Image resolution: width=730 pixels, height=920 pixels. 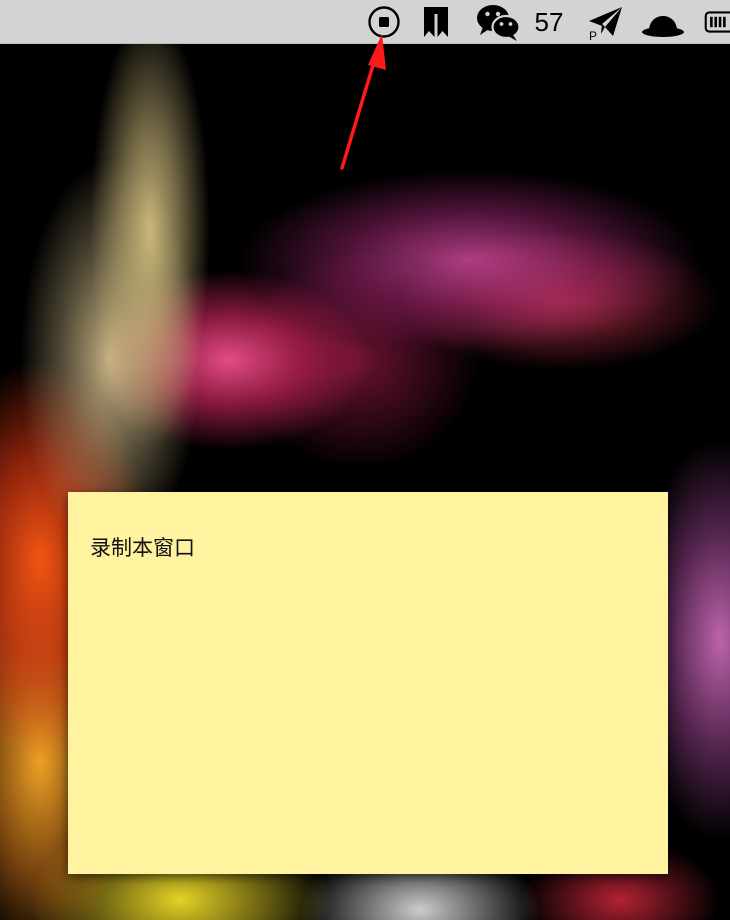 What do you see at coordinates (365, 22) in the screenshot?
I see `menu-bar: 57 P` at bounding box center [365, 22].